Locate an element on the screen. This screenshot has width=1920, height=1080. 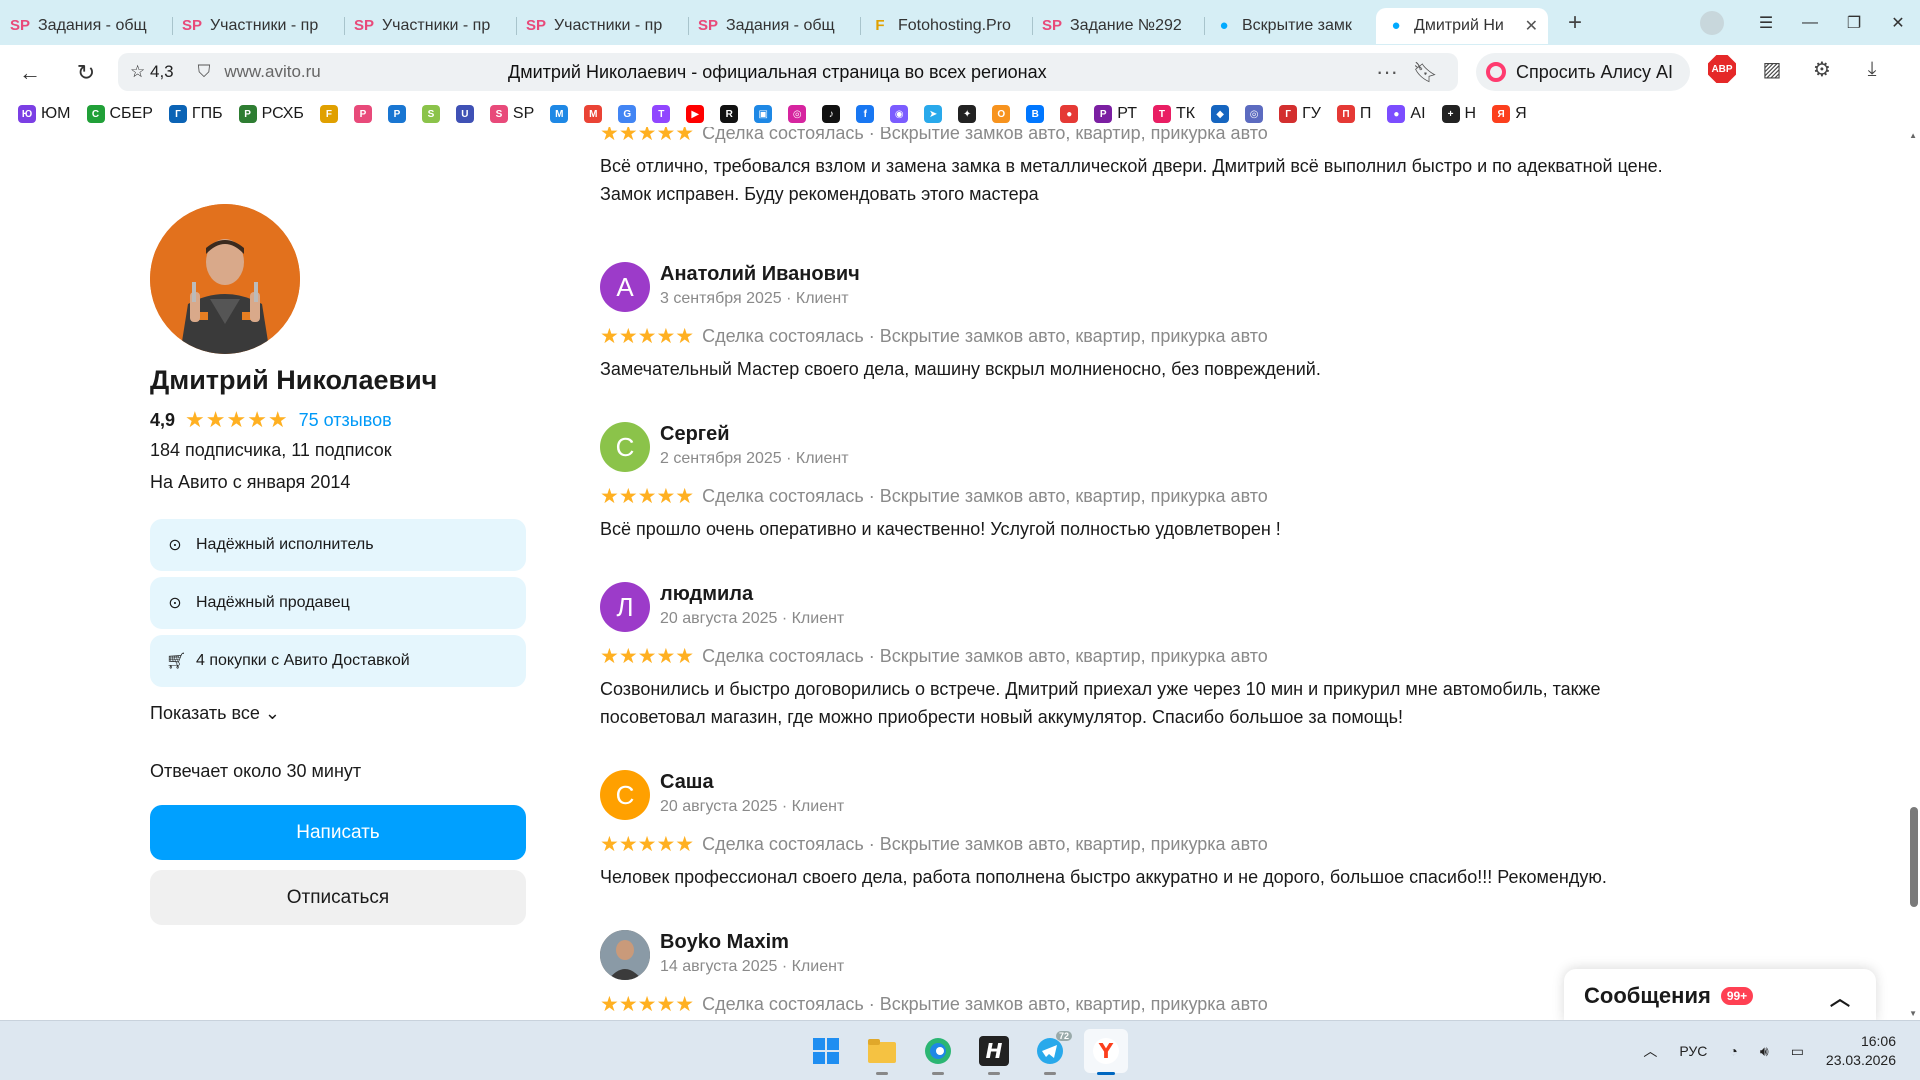
reviewer-avatar-photo is located at coordinates (625, 955).